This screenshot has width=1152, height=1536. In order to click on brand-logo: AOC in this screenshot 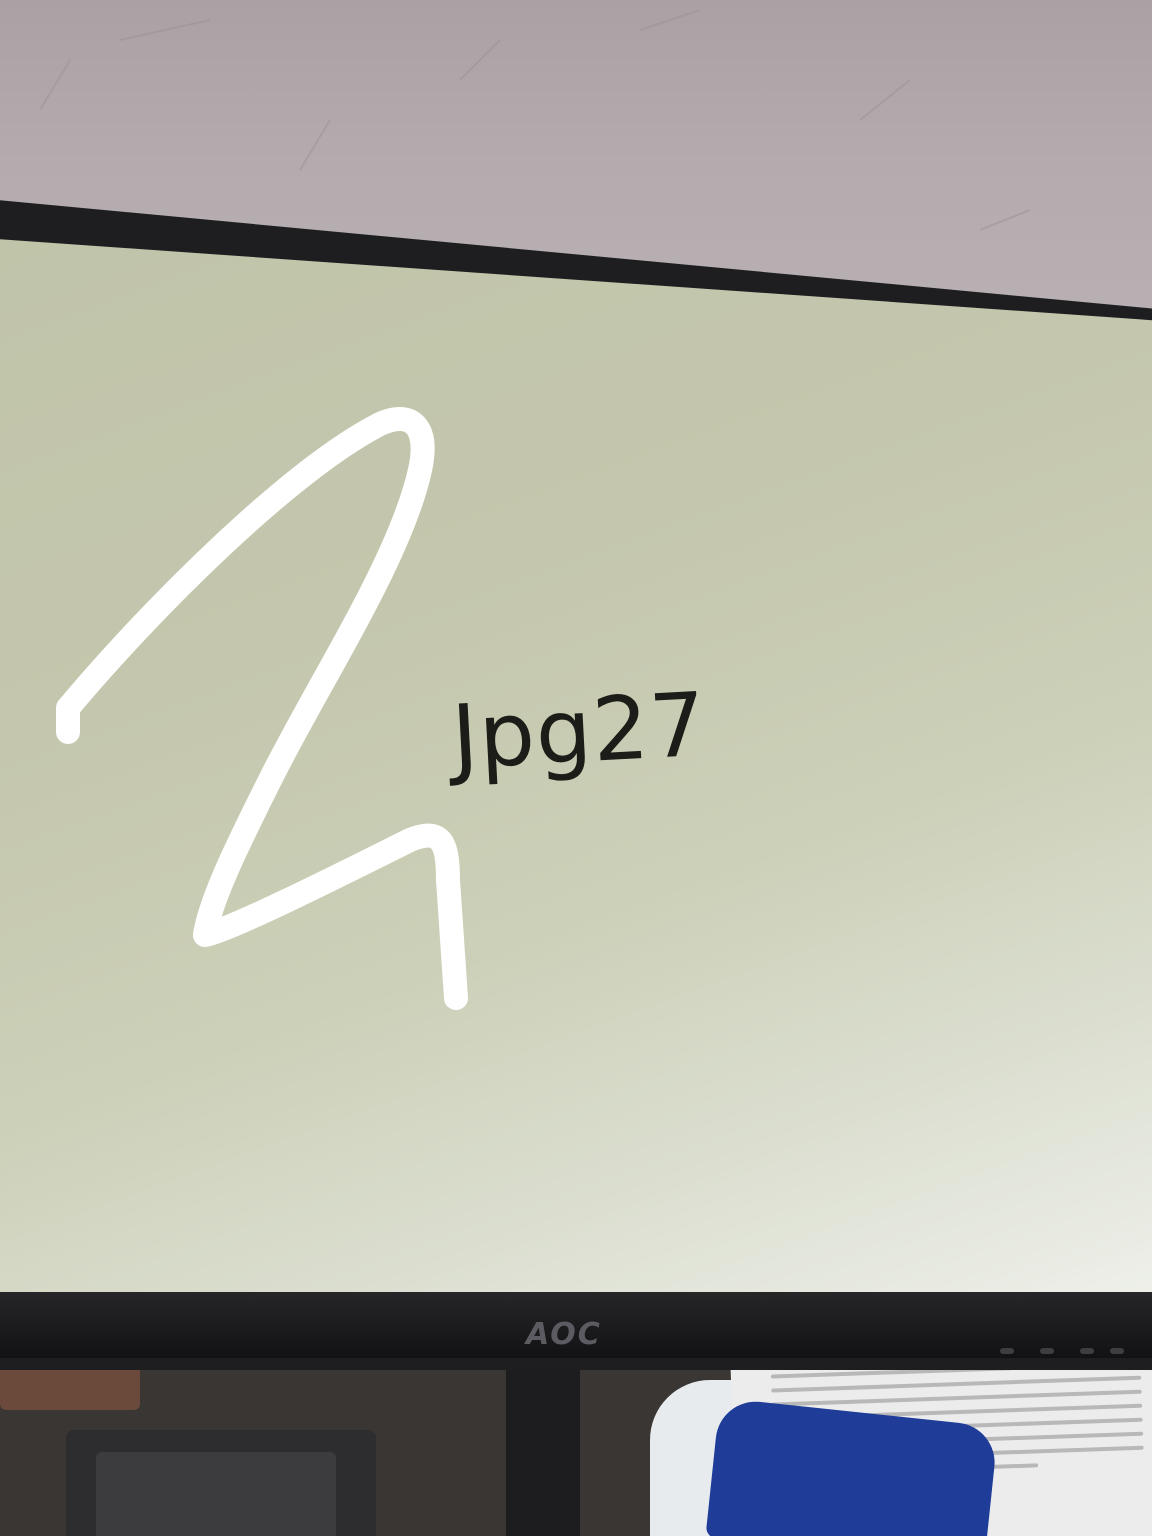, I will do `click(564, 1334)`.